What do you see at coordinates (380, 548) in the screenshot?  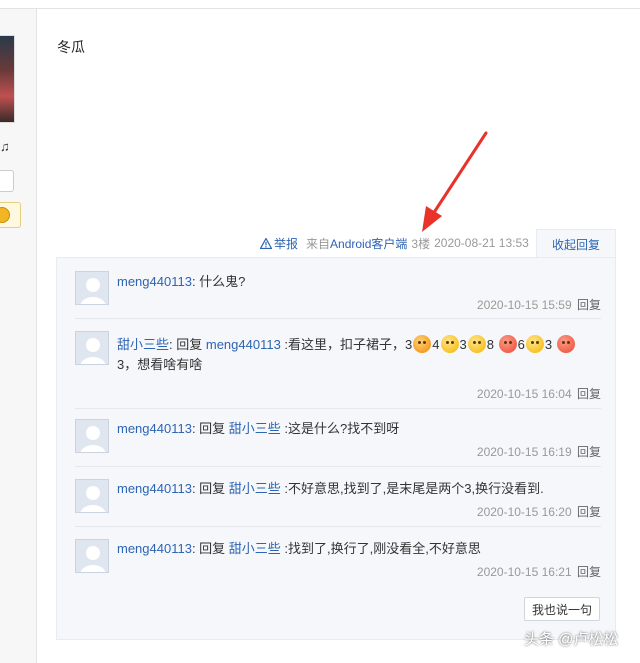 I see `reply-content: :找到了,换行了,刚没看全,不好意思` at bounding box center [380, 548].